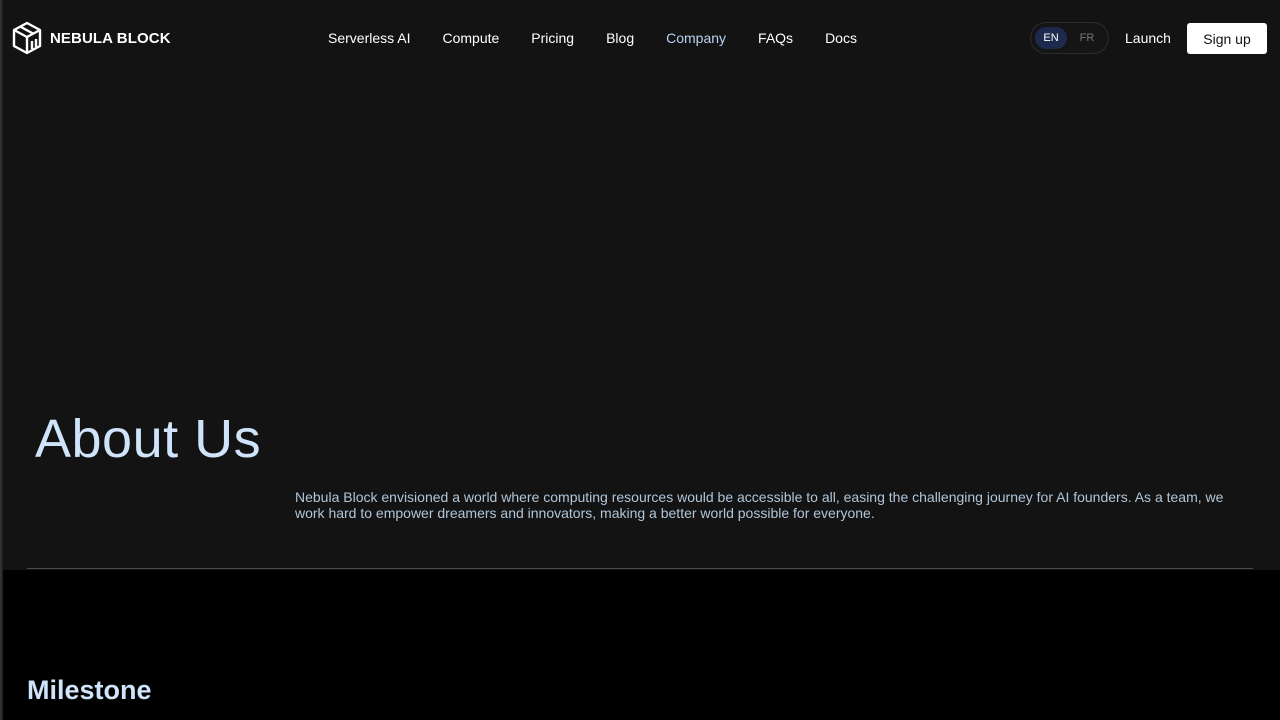 This screenshot has width=1280, height=720. What do you see at coordinates (1227, 38) in the screenshot?
I see `signup-button: Sign up` at bounding box center [1227, 38].